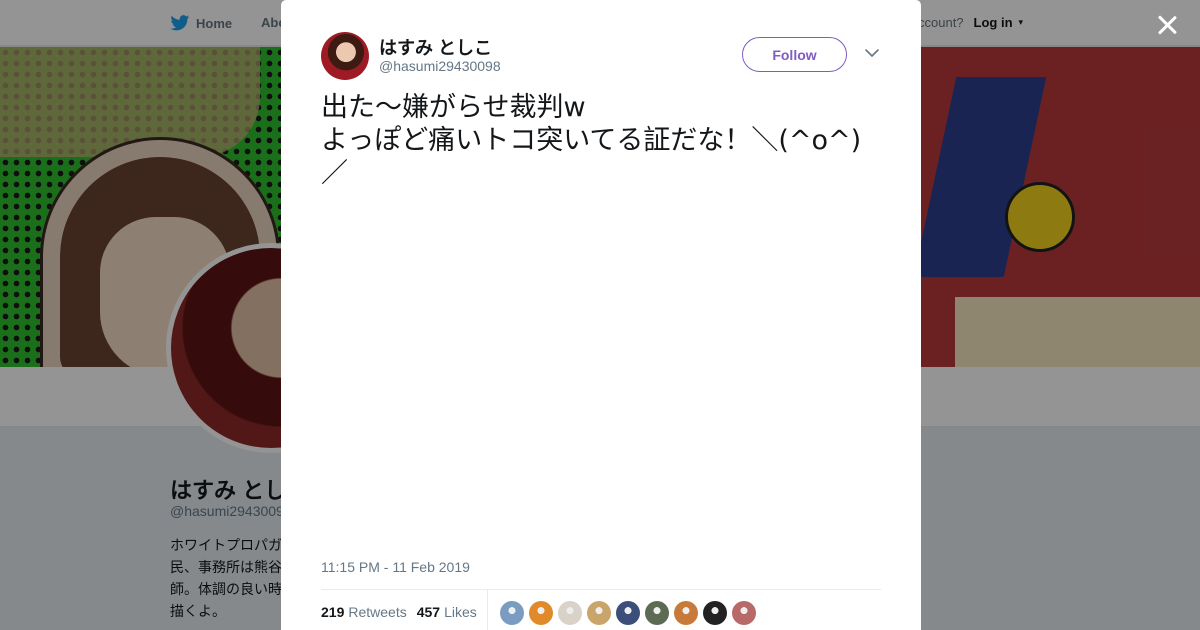 Image resolution: width=1200 pixels, height=630 pixels. What do you see at coordinates (333, 612) in the screenshot?
I see `retweets-count: 219` at bounding box center [333, 612].